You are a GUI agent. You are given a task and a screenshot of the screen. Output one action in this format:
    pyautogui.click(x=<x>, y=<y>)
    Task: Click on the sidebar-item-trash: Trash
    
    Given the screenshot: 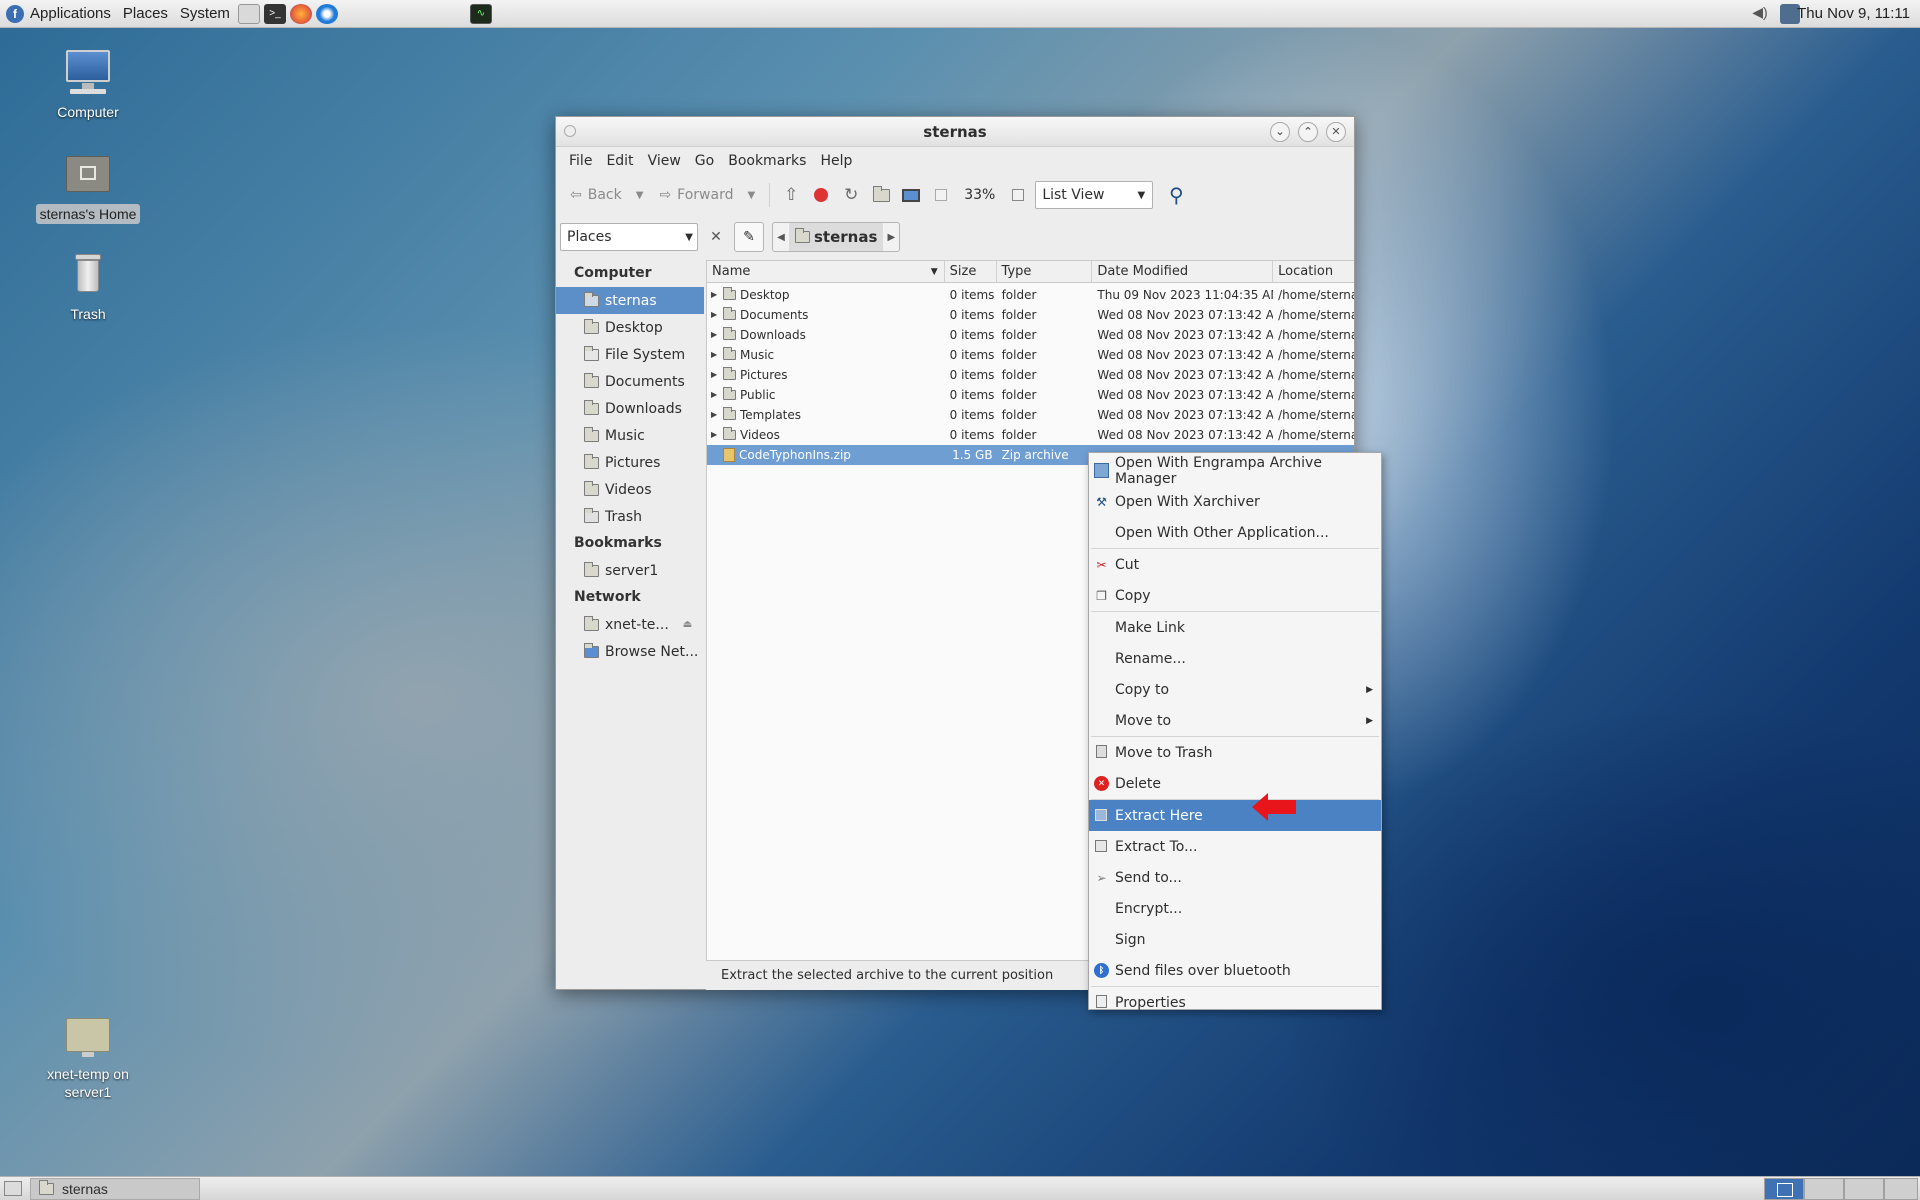 What is the action you would take?
    pyautogui.click(x=630, y=516)
    